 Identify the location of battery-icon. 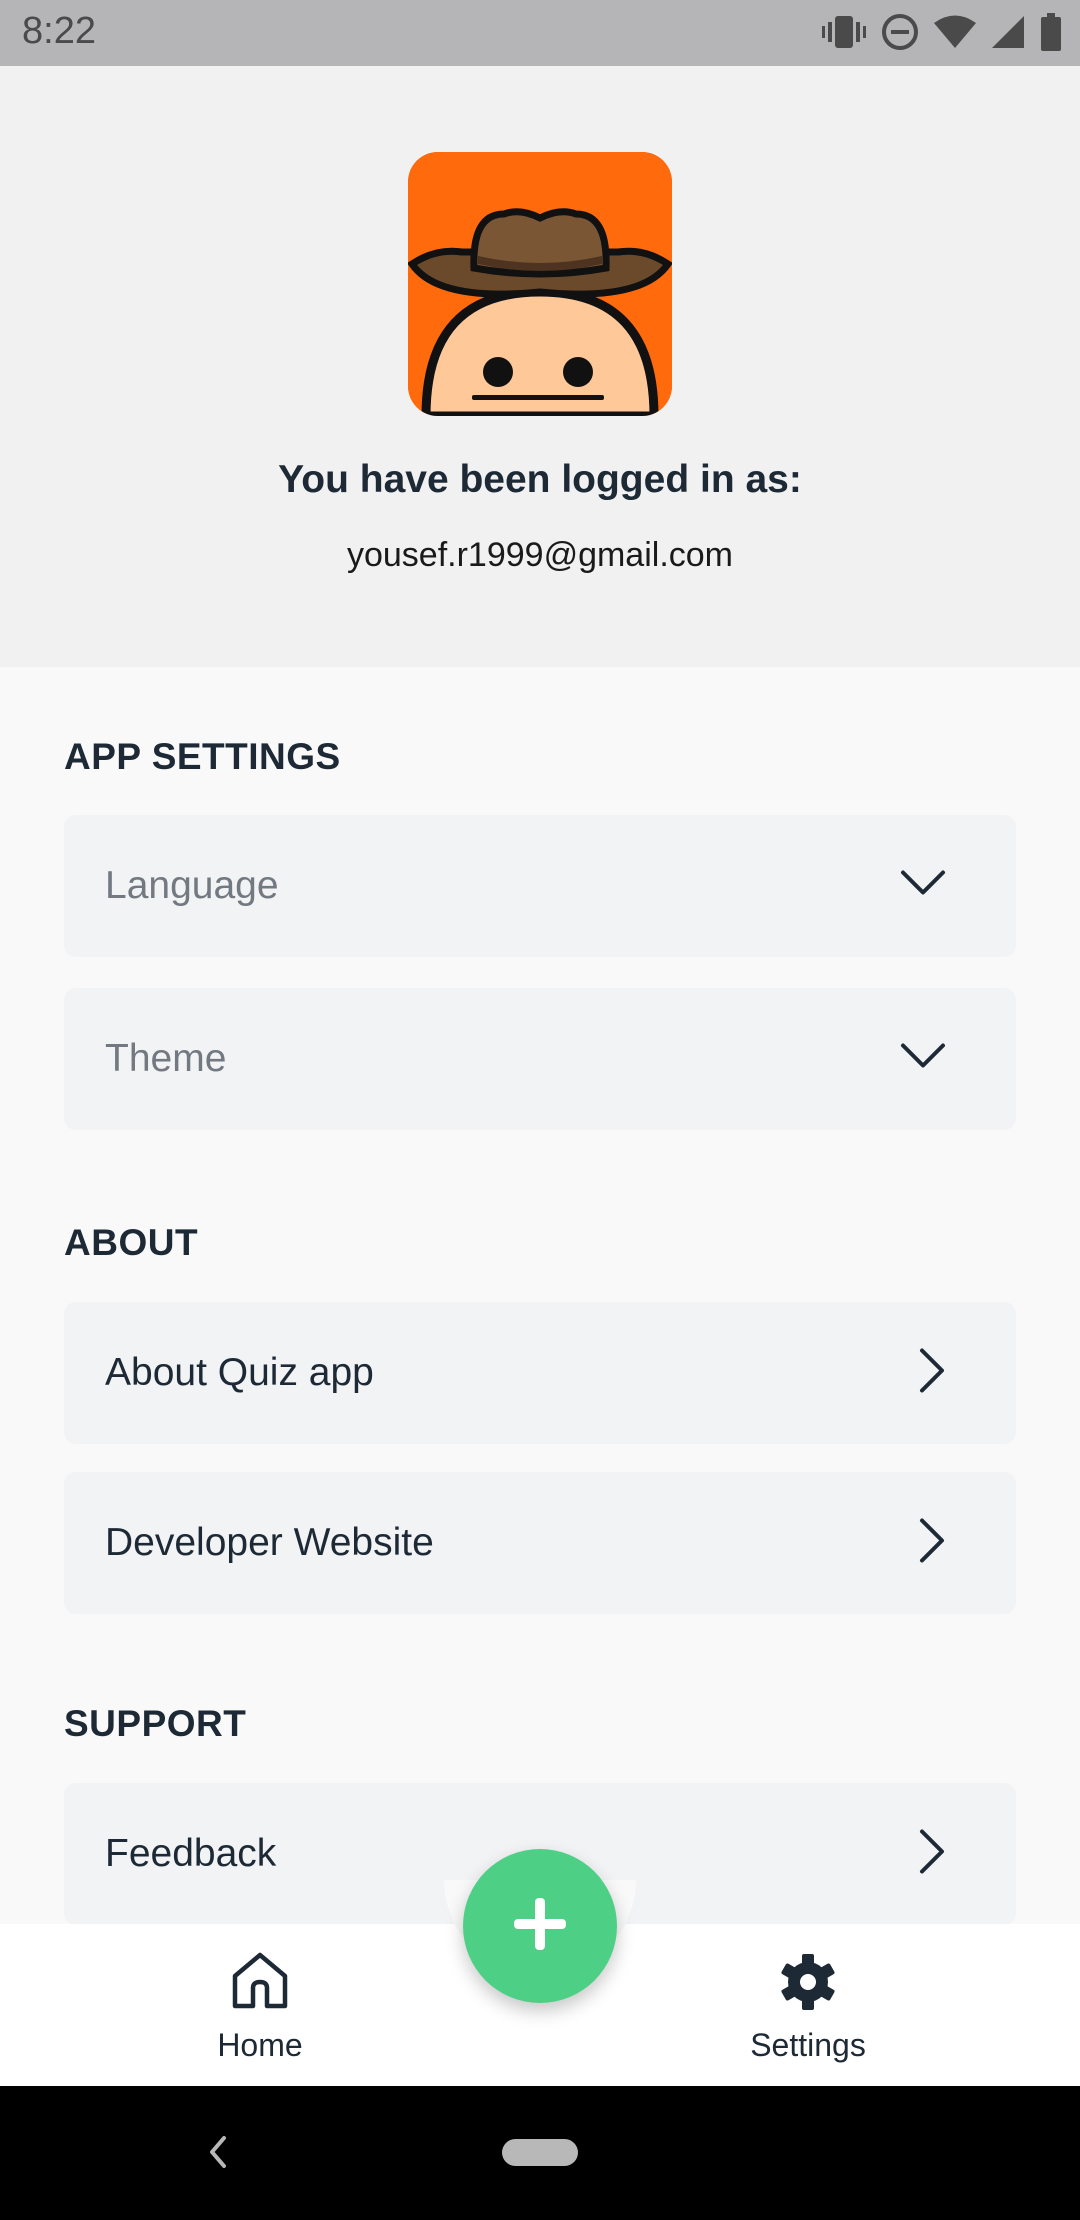
(1051, 32).